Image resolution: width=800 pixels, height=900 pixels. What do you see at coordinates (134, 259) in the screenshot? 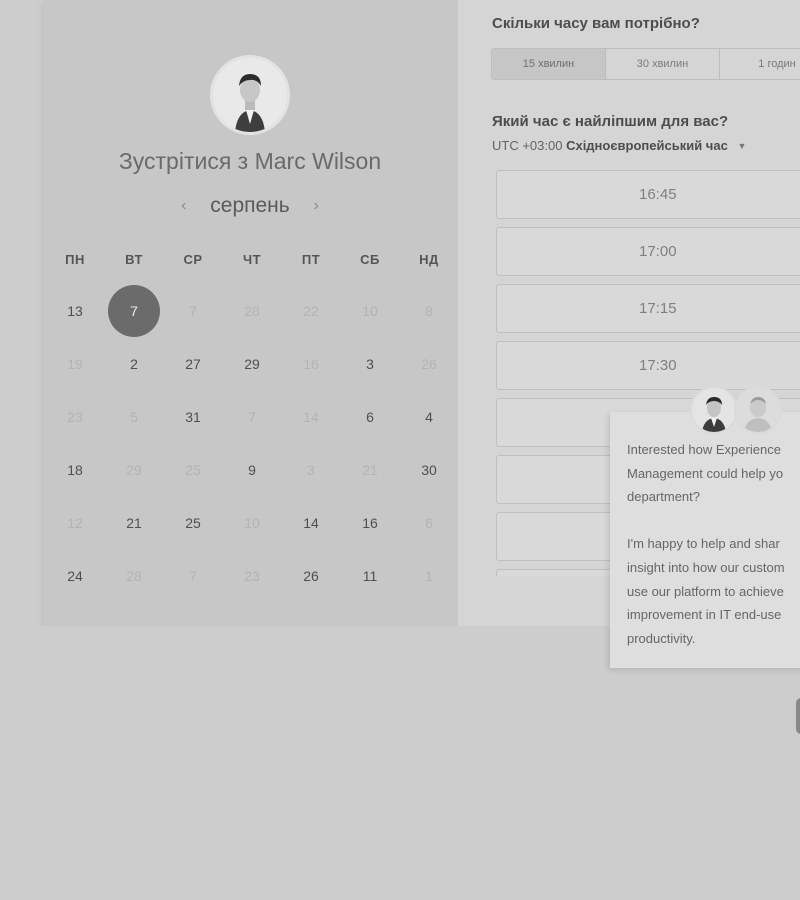
I see `weekday-label: ВТ` at bounding box center [134, 259].